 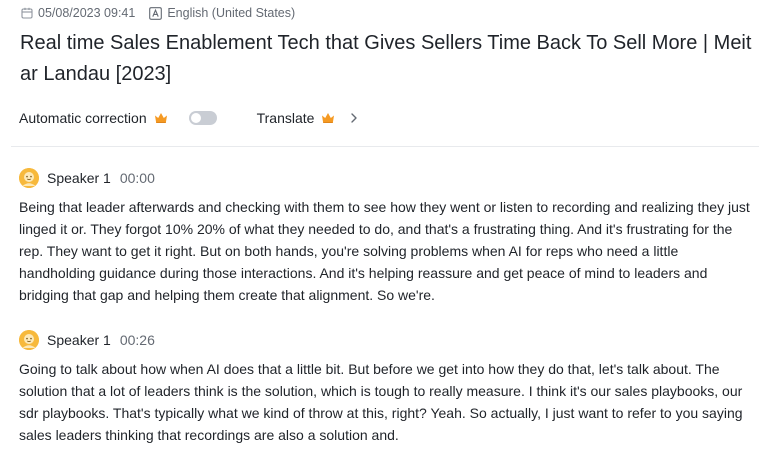 I want to click on auto-correction-label: Automatic correction, so click(x=83, y=118).